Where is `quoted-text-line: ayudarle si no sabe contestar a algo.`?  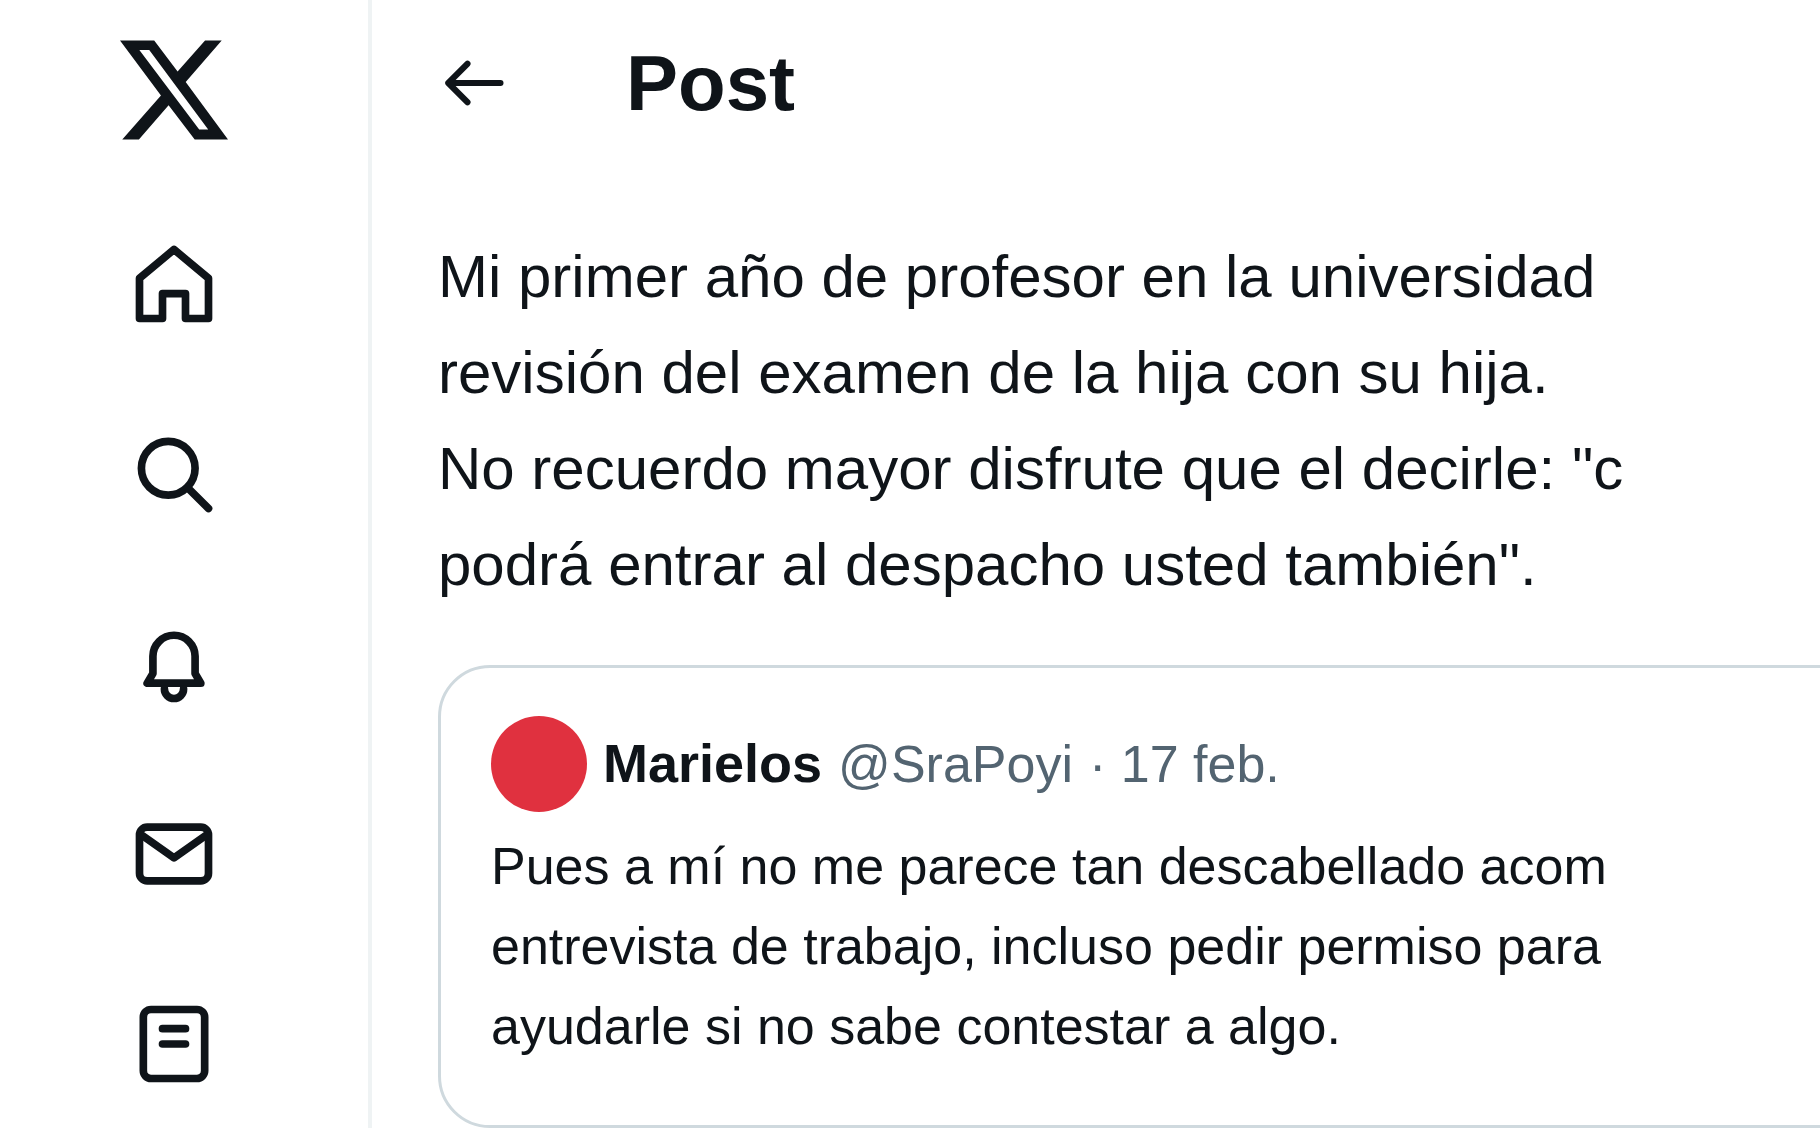
quoted-text-line: ayudarle si no sabe contestar a algo. is located at coordinates (916, 1026).